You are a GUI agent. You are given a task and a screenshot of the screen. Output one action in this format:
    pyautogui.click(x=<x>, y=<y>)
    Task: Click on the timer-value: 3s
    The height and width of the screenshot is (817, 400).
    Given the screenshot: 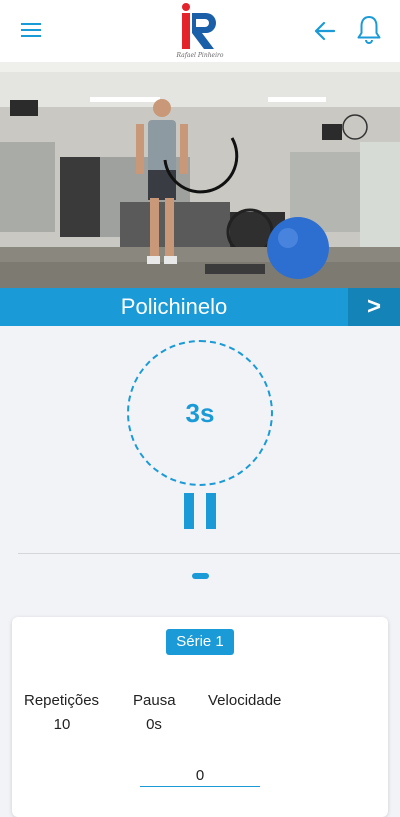 What is the action you would take?
    pyautogui.click(x=200, y=413)
    